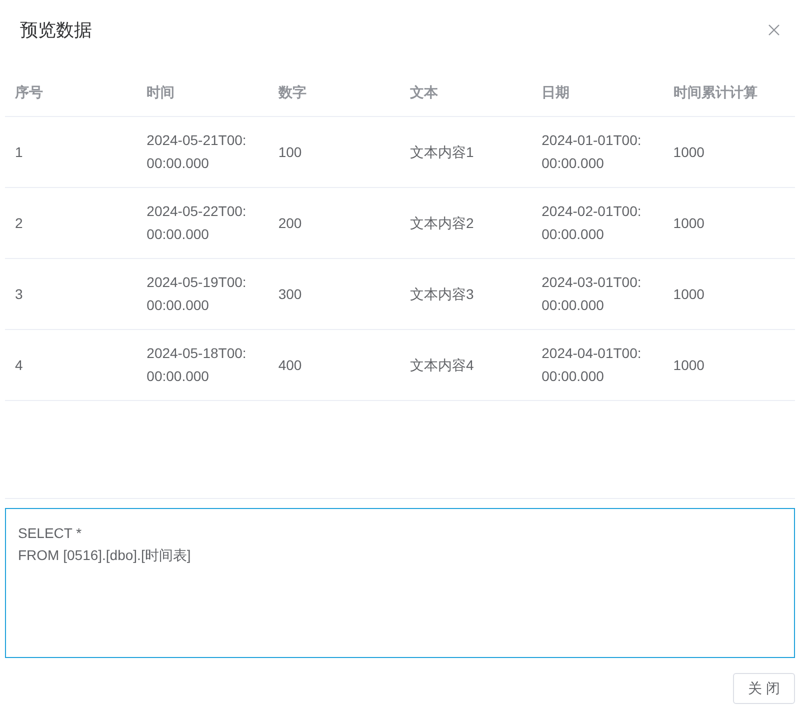 This screenshot has width=800, height=713. I want to click on table-cell: 2, so click(71, 223).